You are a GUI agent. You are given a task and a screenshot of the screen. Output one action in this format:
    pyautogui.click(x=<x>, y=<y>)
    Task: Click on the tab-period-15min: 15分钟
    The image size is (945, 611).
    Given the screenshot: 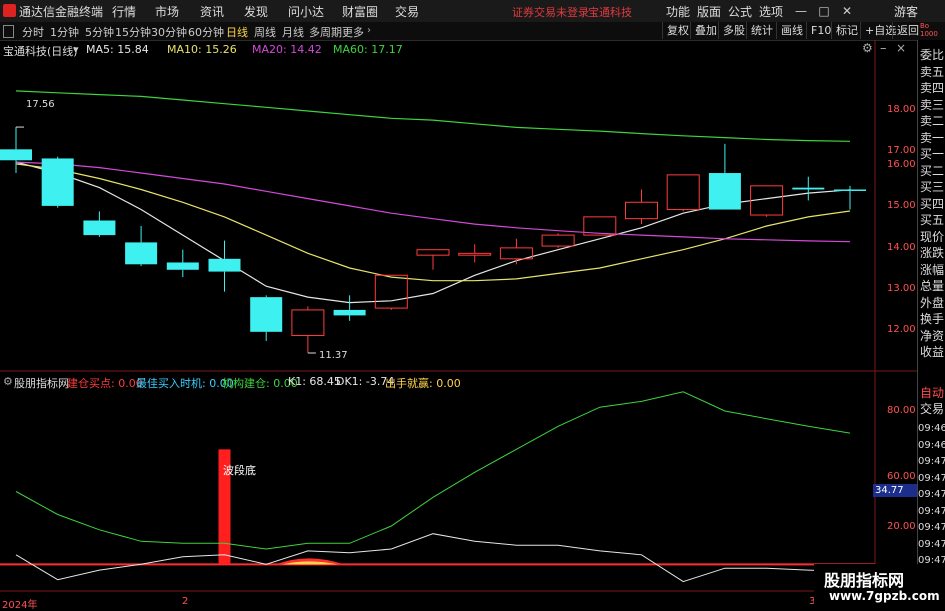 What is the action you would take?
    pyautogui.click(x=133, y=32)
    